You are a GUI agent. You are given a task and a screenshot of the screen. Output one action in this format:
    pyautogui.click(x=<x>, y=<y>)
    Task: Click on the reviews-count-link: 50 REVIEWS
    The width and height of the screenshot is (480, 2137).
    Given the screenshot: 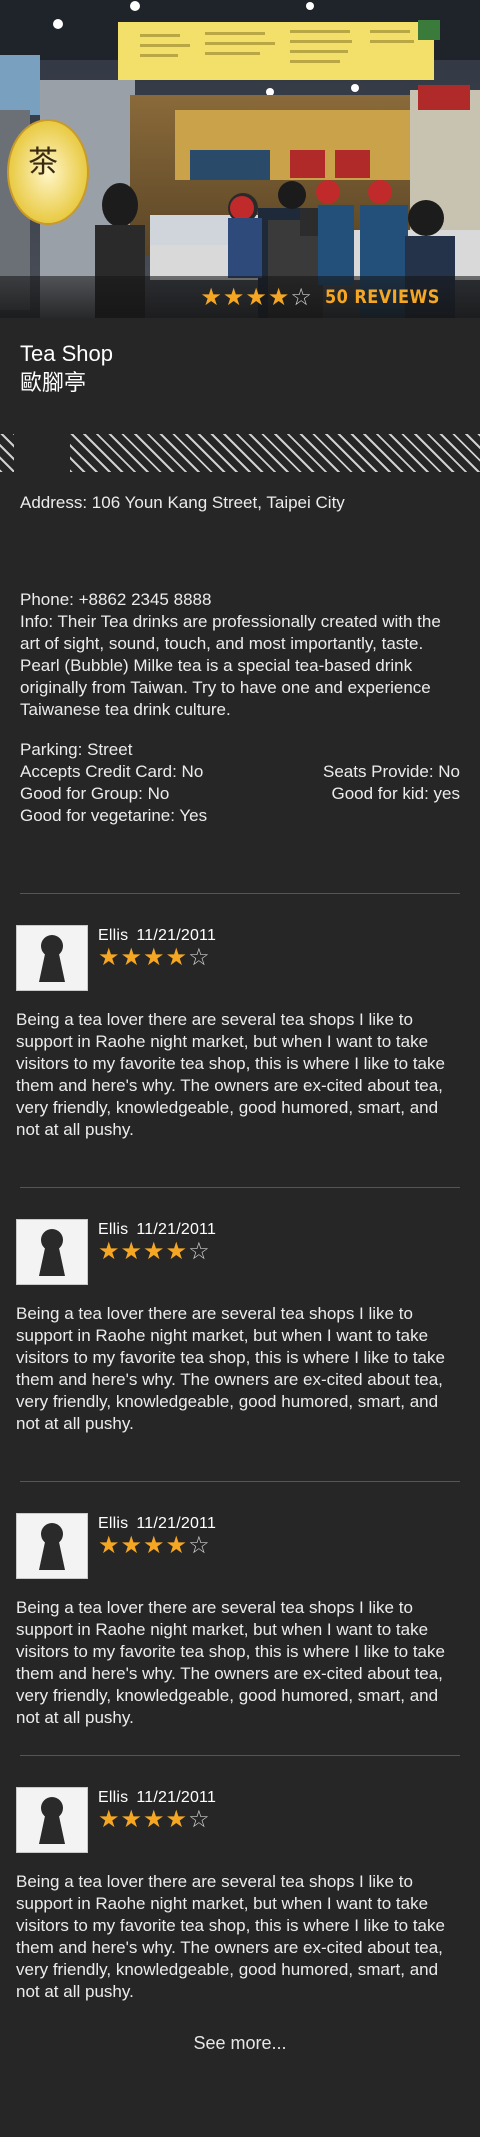 What is the action you would take?
    pyautogui.click(x=382, y=297)
    